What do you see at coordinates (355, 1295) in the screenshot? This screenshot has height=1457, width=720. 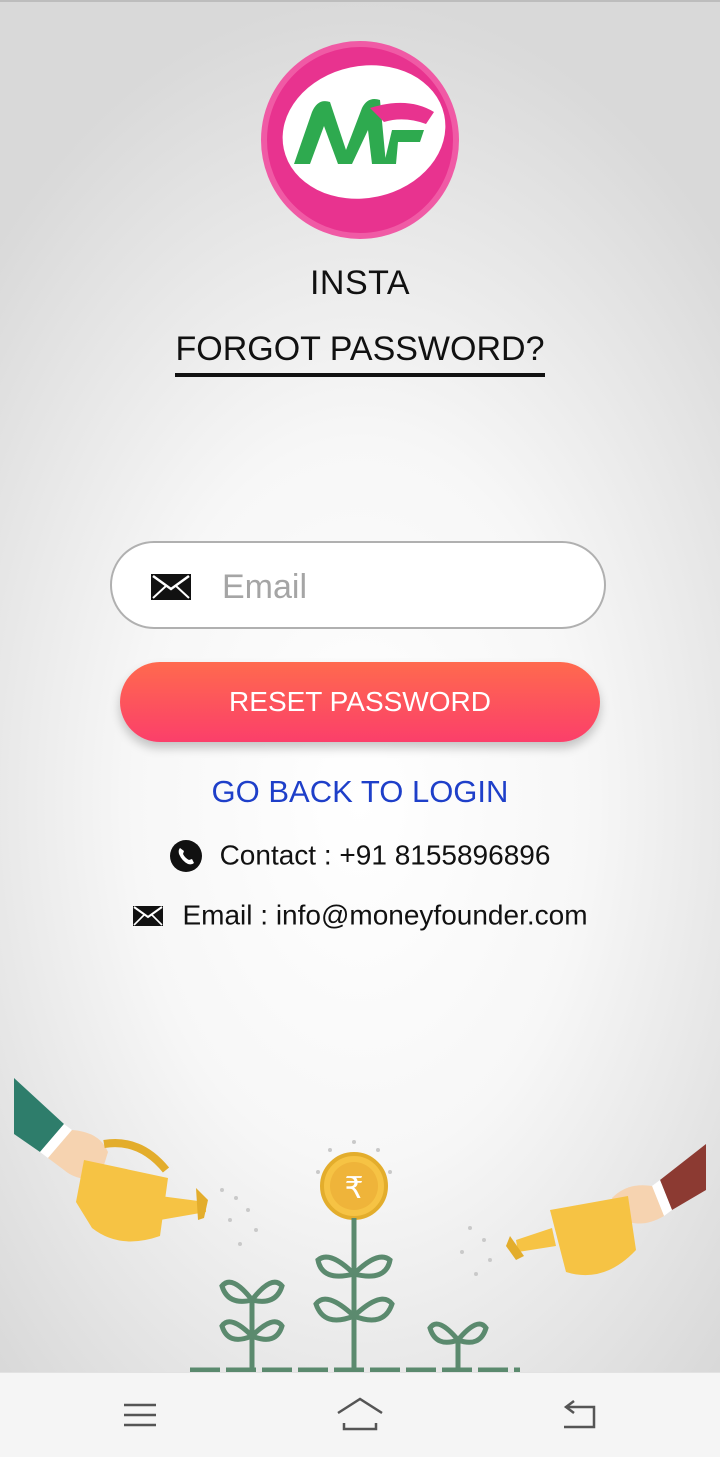 I see `plants` at bounding box center [355, 1295].